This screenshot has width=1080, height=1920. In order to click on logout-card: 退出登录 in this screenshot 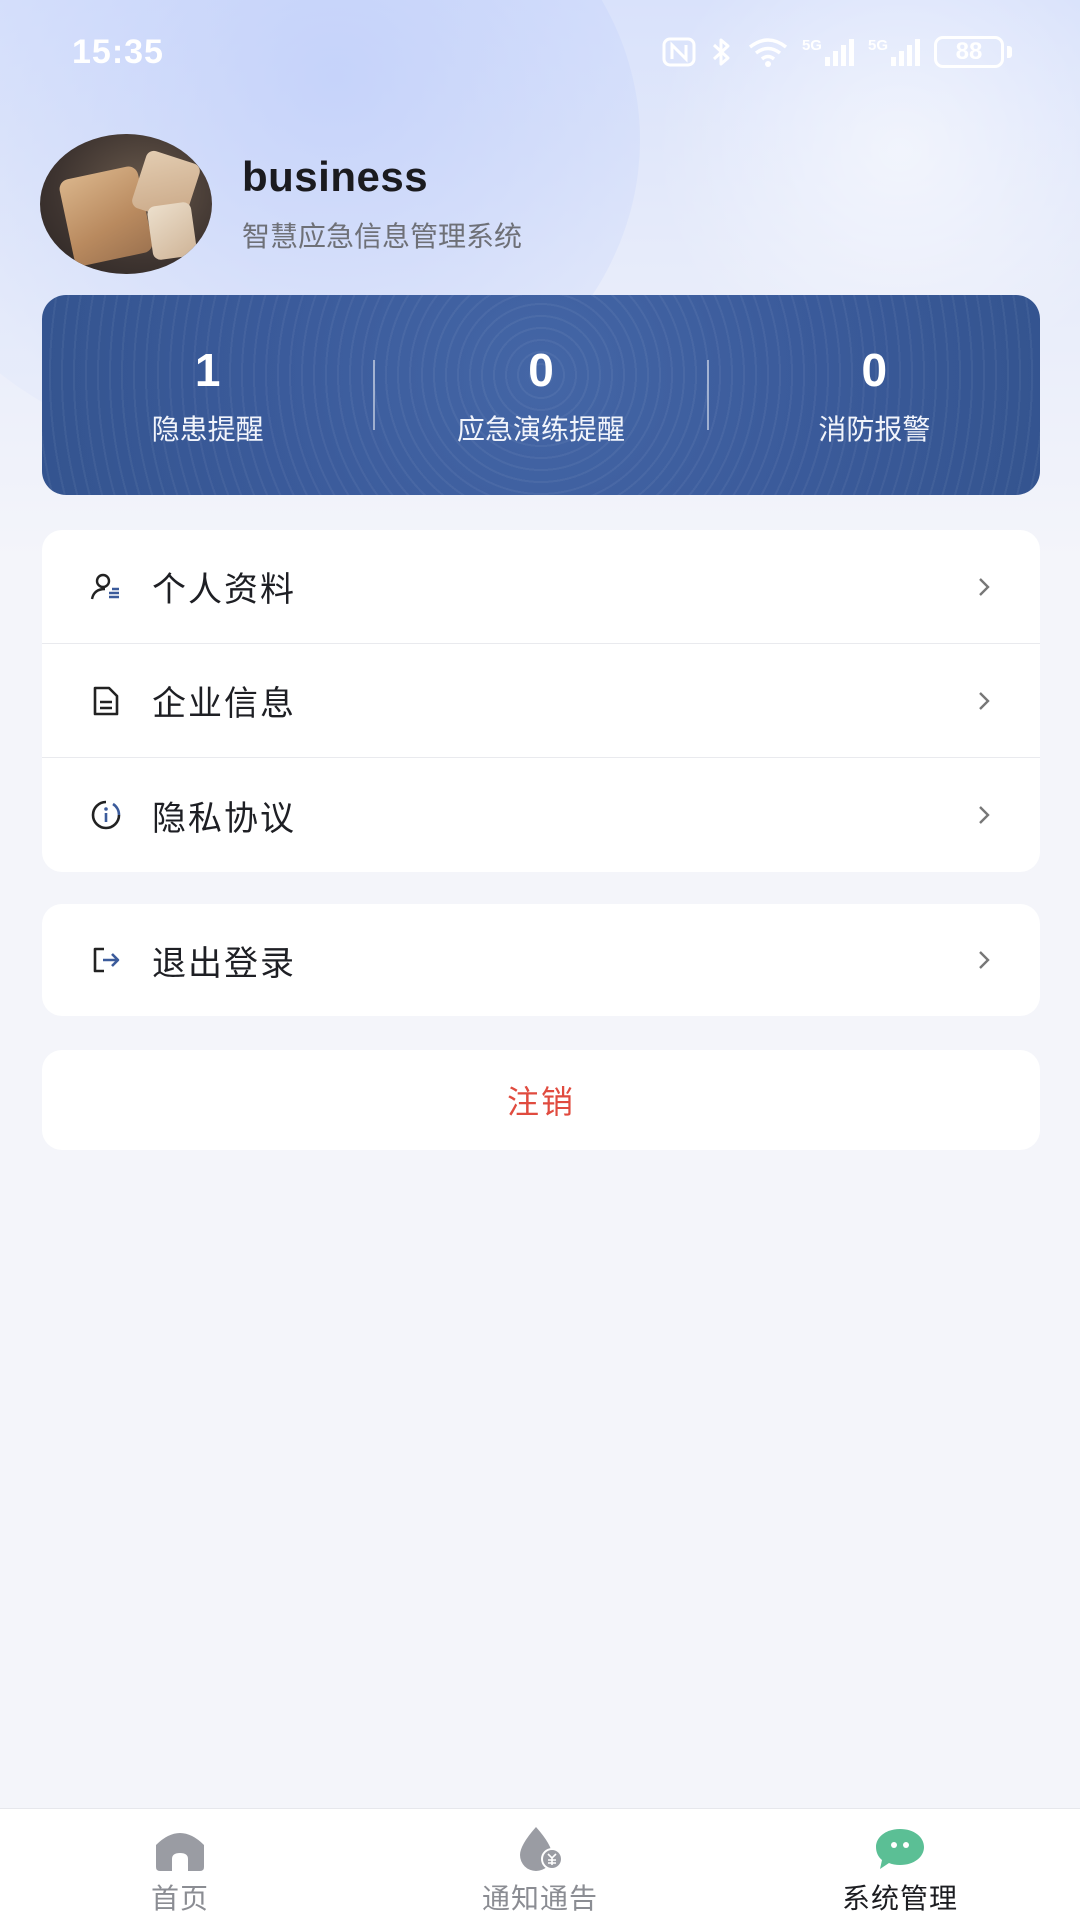, I will do `click(541, 960)`.